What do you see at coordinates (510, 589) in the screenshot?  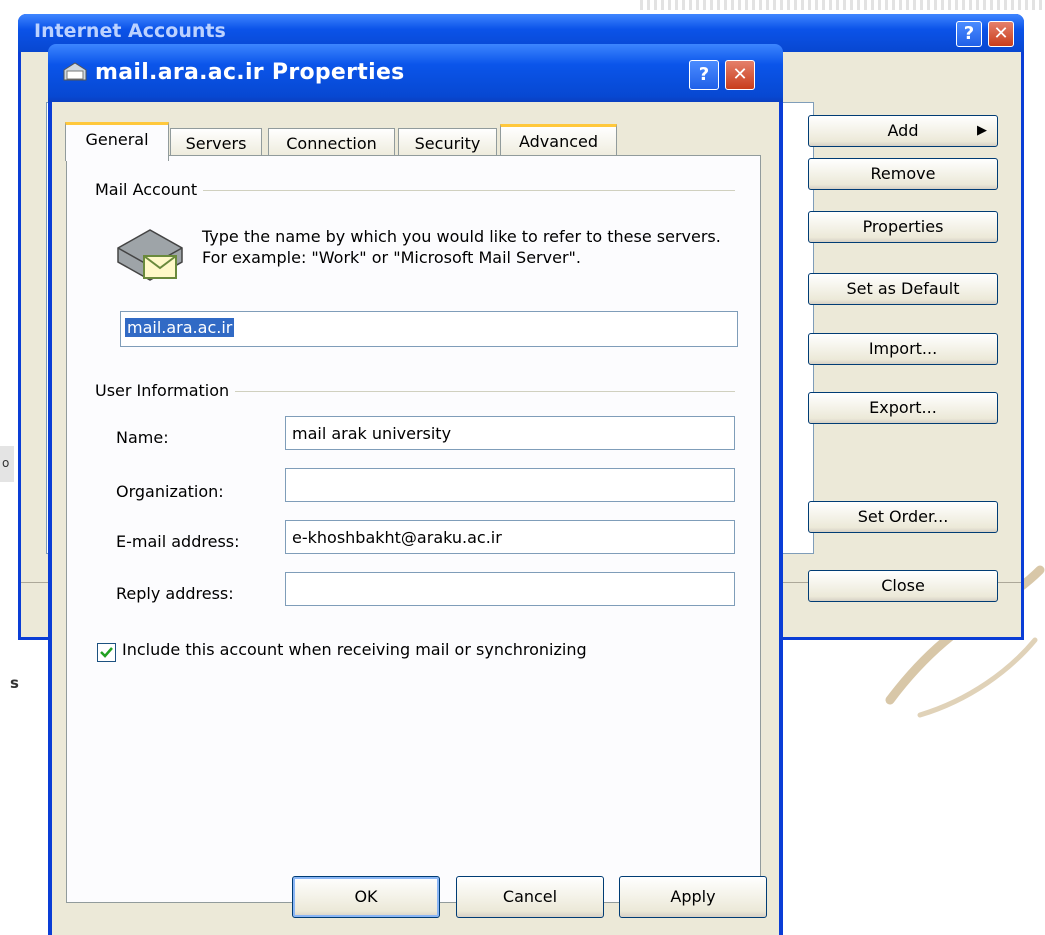 I see `reply-address-input` at bounding box center [510, 589].